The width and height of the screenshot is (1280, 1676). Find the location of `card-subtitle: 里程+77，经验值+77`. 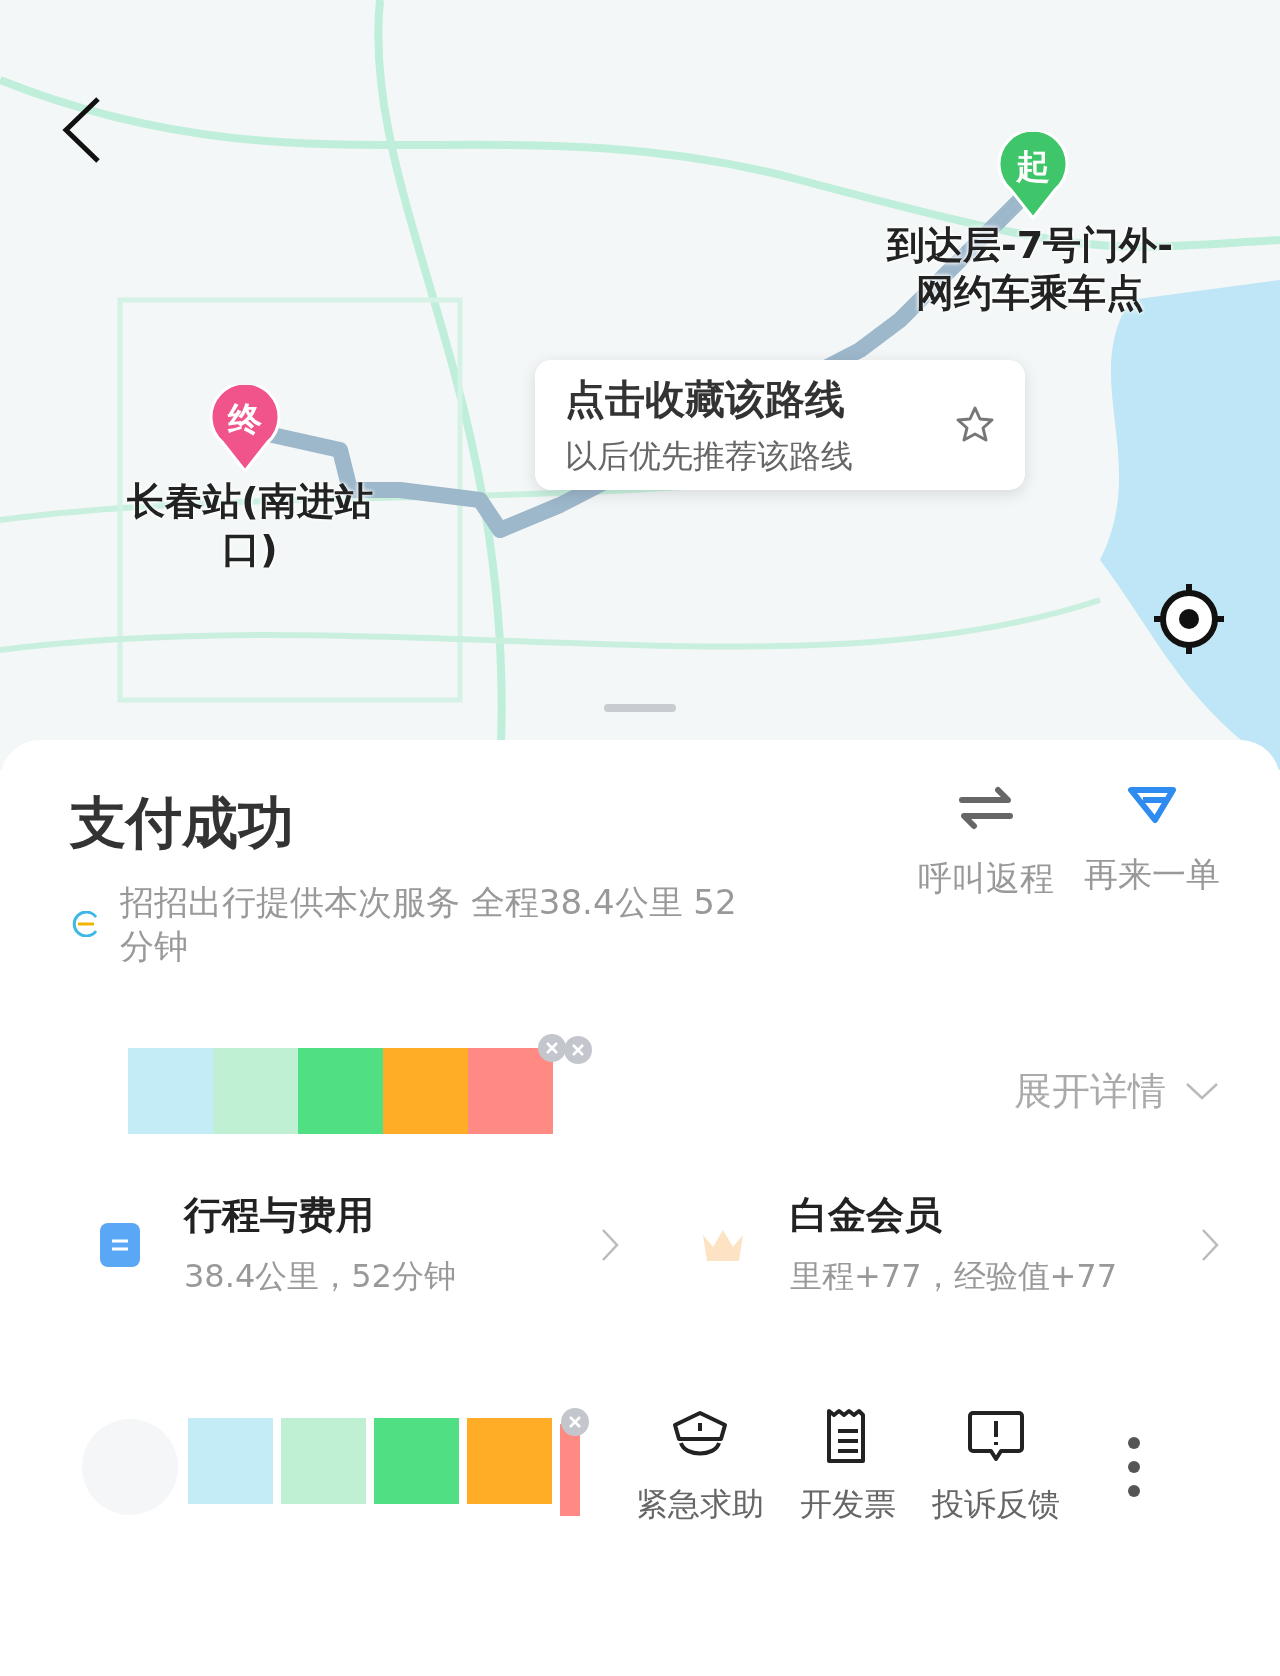

card-subtitle: 里程+77，经验值+77 is located at coordinates (954, 1277).